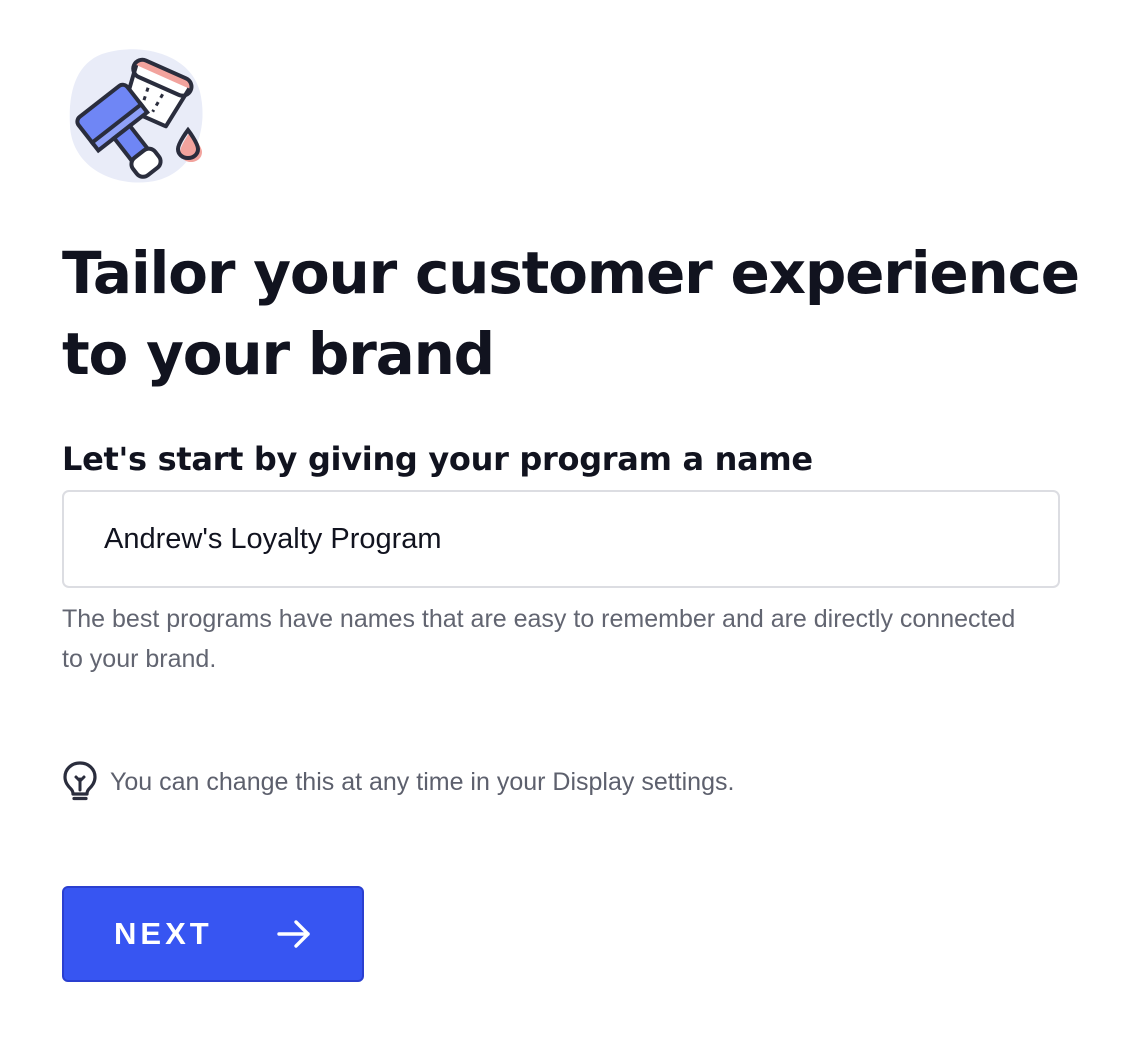  Describe the element at coordinates (80, 782) in the screenshot. I see `lightbulb-icon` at that location.